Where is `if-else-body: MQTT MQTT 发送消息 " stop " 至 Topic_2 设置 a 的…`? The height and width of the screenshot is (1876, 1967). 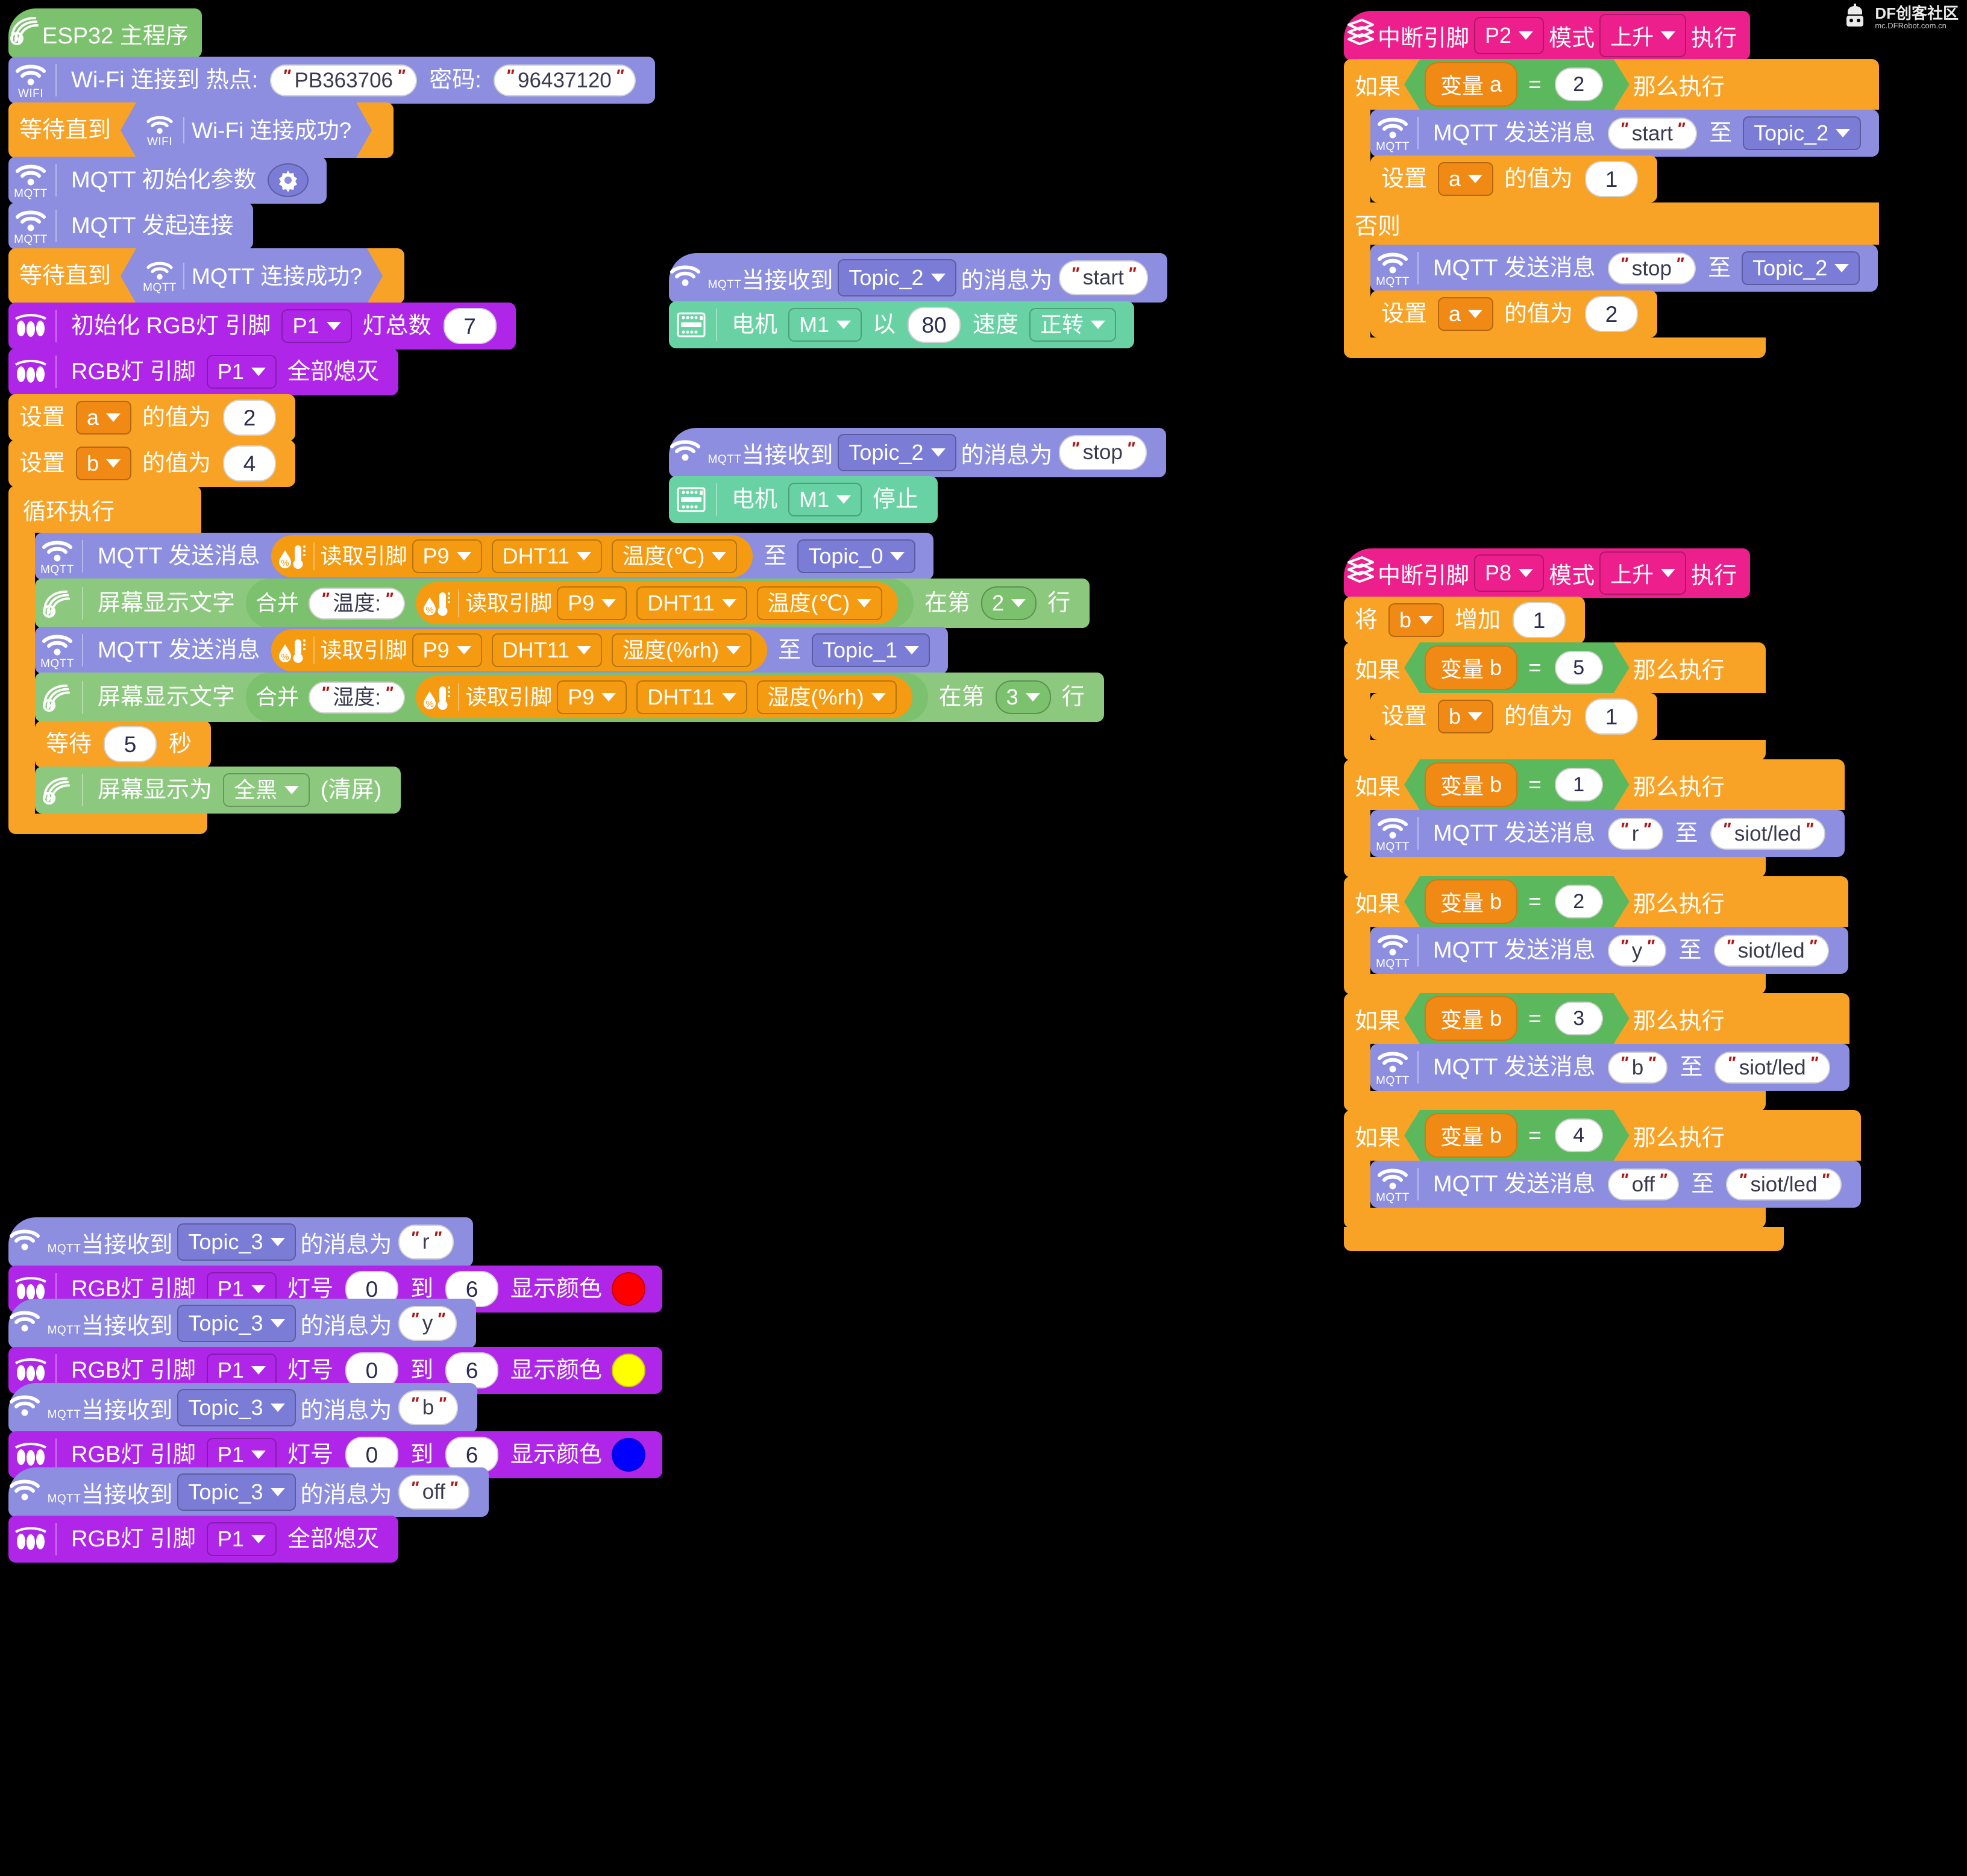 if-else-body: MQTT MQTT 发送消息 " stop " 至 Topic_2 设置 a 的… is located at coordinates (1624, 291).